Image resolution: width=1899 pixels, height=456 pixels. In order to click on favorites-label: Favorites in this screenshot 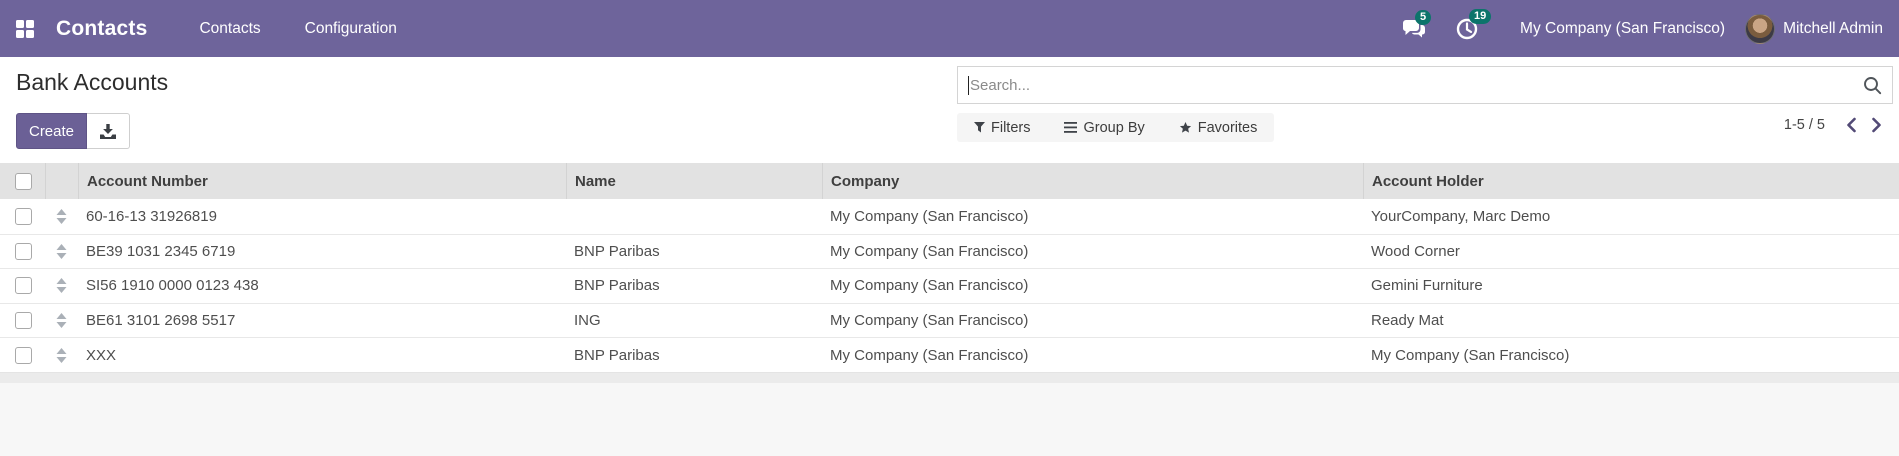, I will do `click(1227, 127)`.